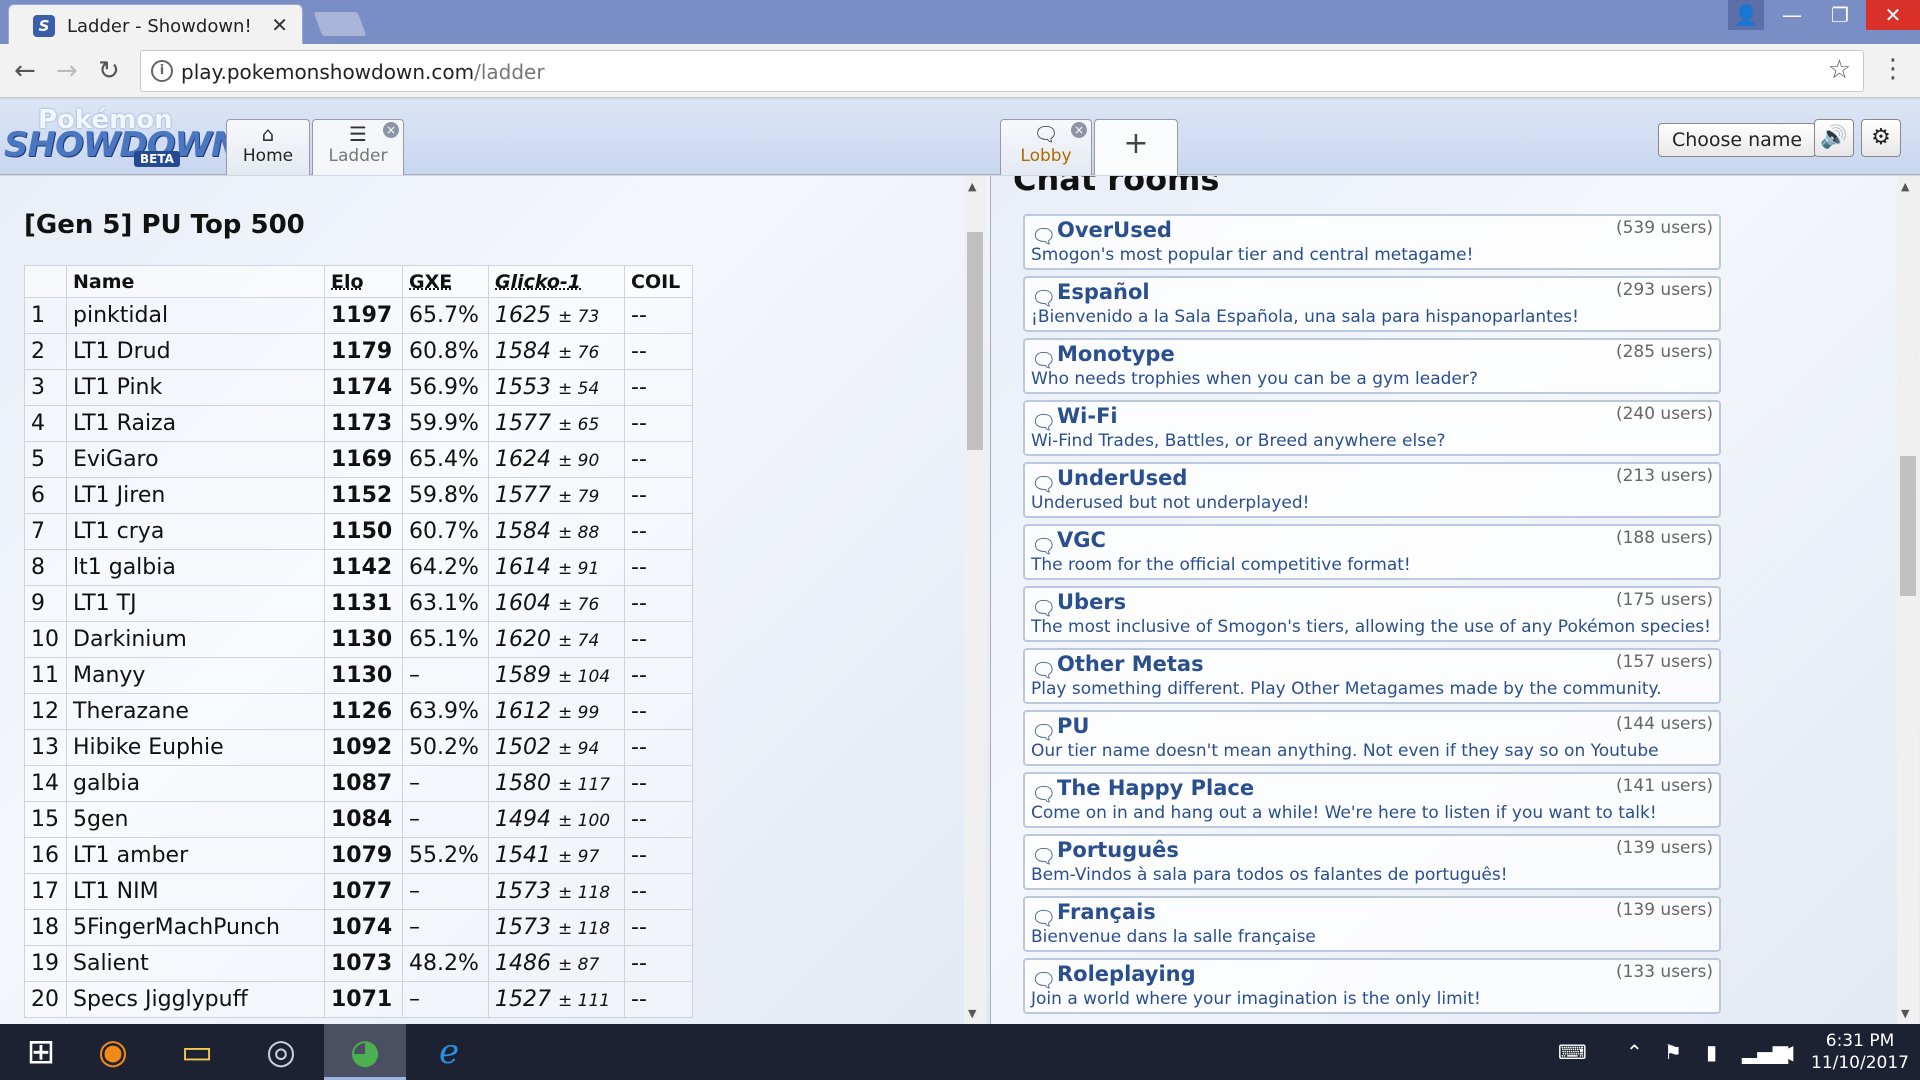 This screenshot has height=1080, width=1920. What do you see at coordinates (162, 71) in the screenshot?
I see `info-icon: i` at bounding box center [162, 71].